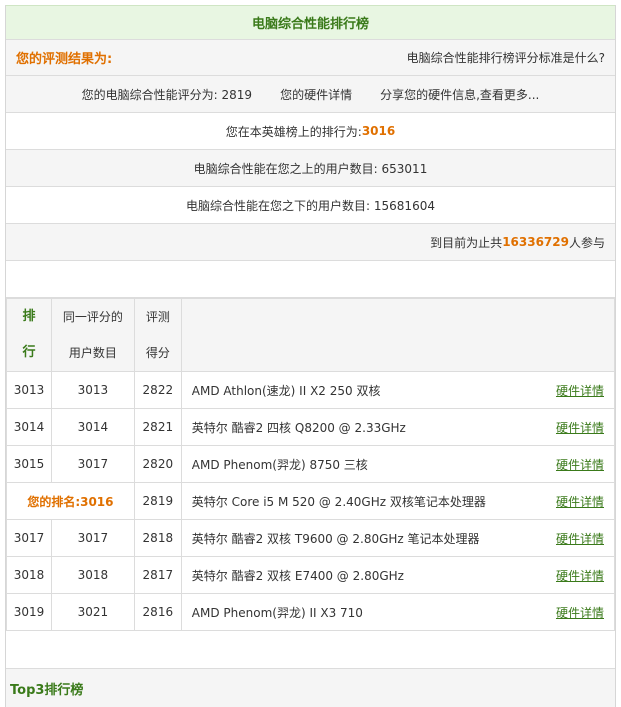  I want to click on header-blank, so click(398, 335).